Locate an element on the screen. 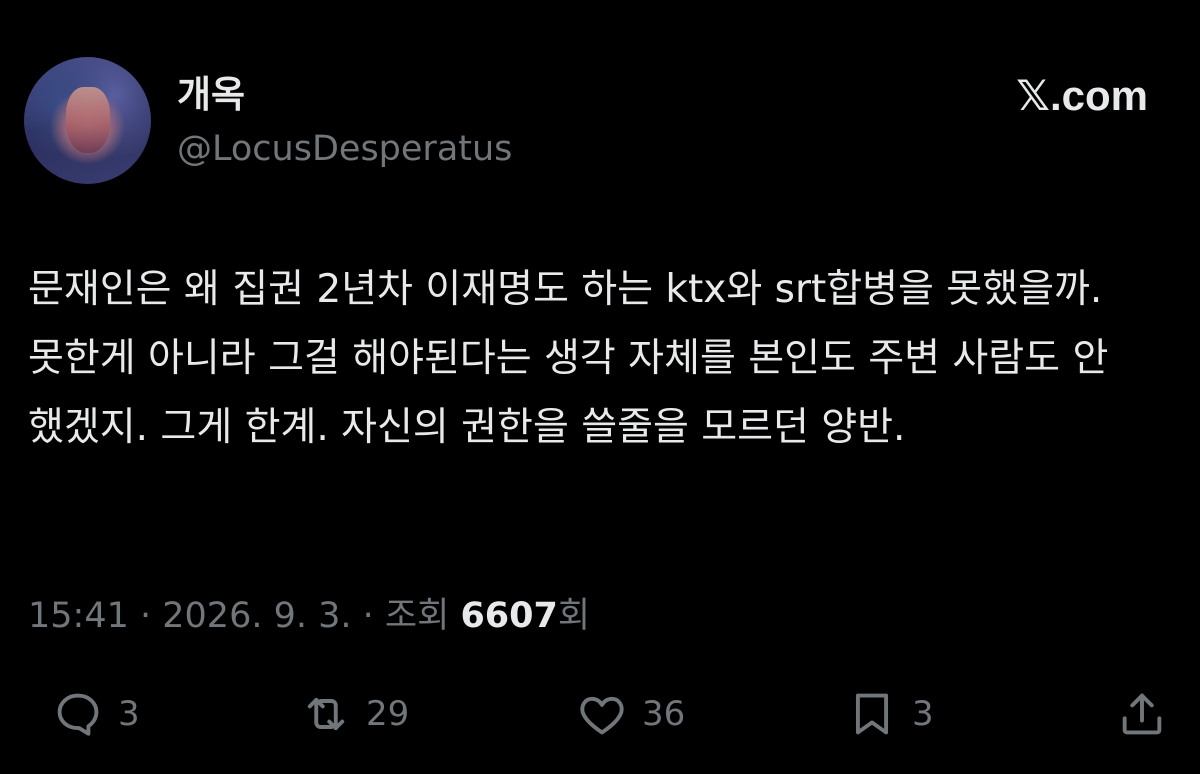 Image resolution: width=1200 pixels, height=774 pixels. reply-count: 3 is located at coordinates (129, 714).